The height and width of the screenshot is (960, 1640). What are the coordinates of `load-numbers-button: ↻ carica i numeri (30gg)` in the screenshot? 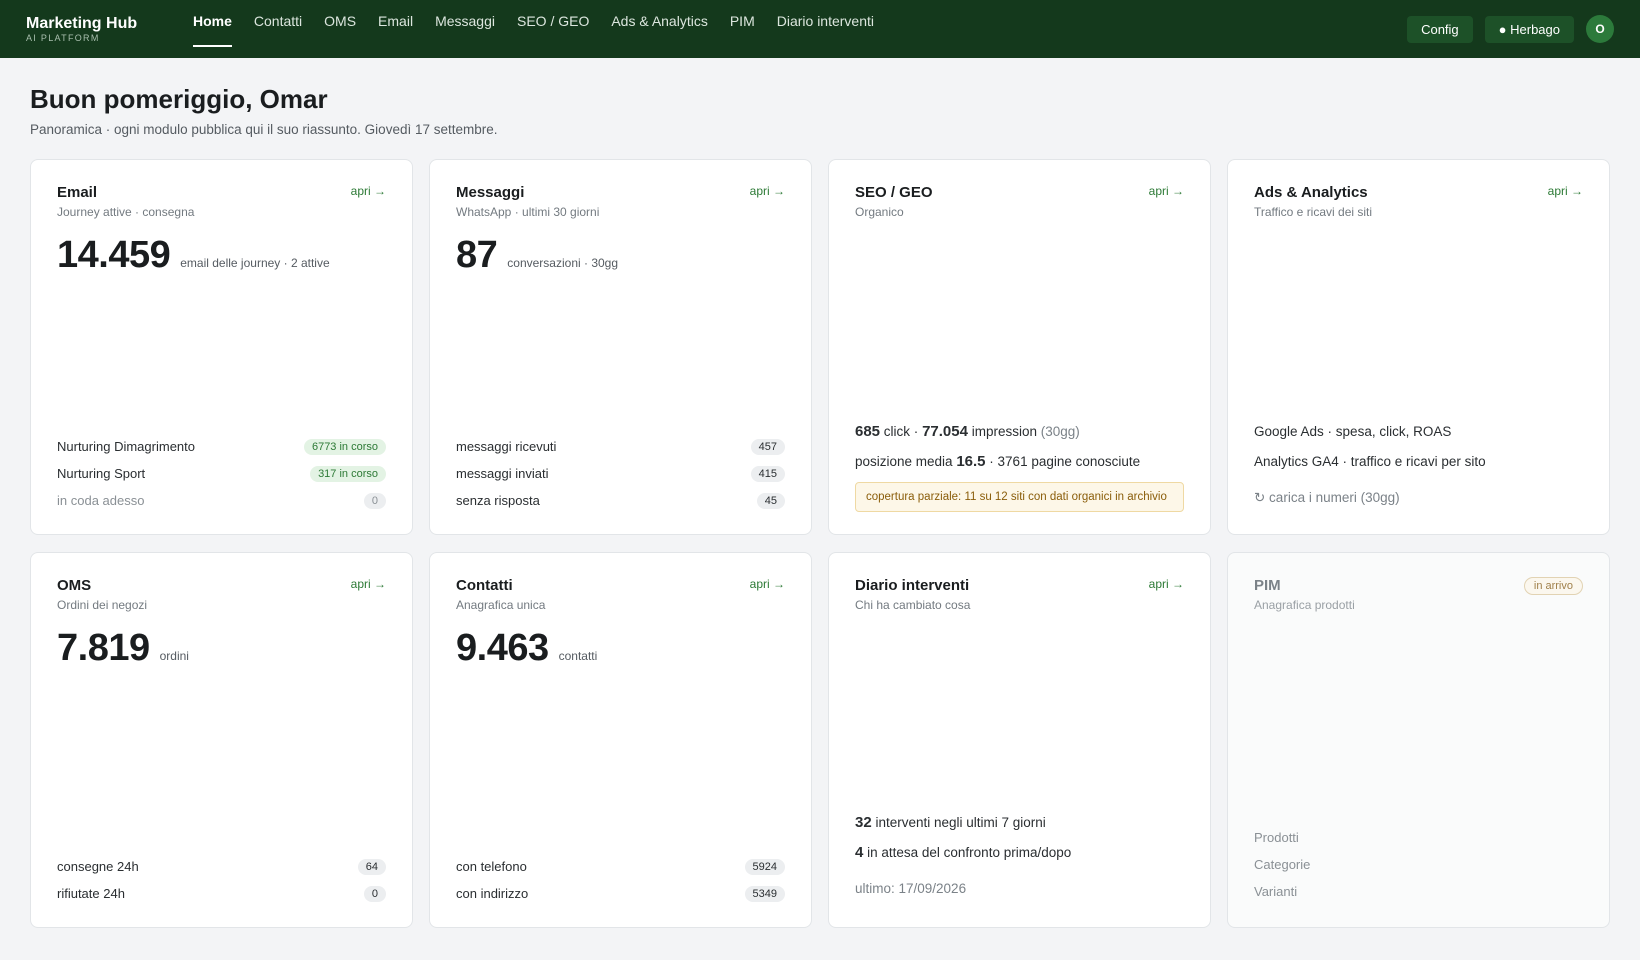 It's located at (1418, 498).